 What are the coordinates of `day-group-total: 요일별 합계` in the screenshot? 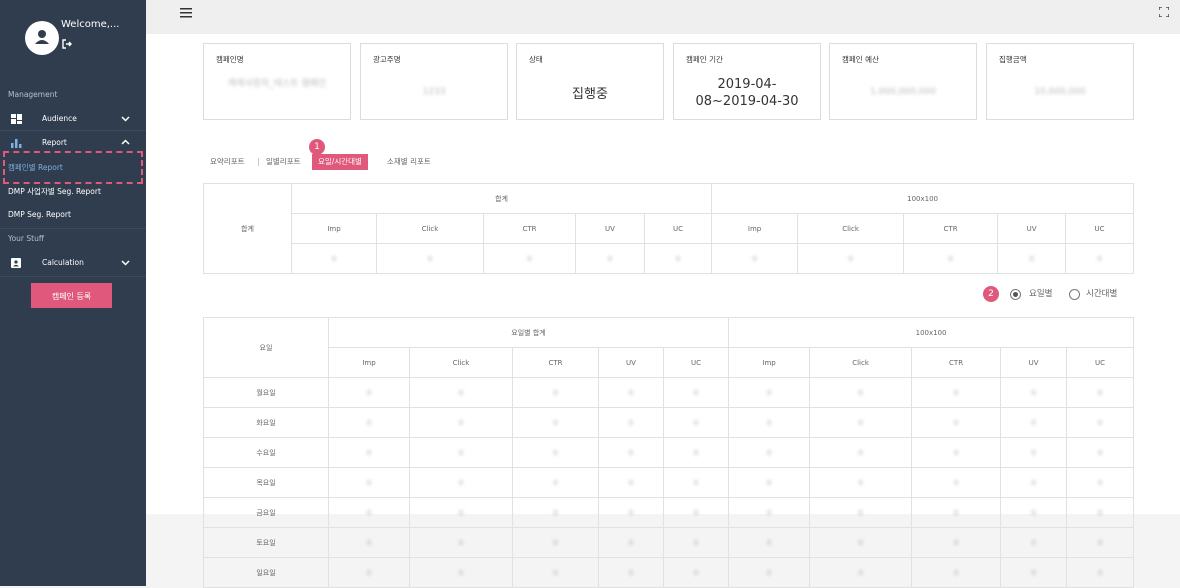 It's located at (528, 332).